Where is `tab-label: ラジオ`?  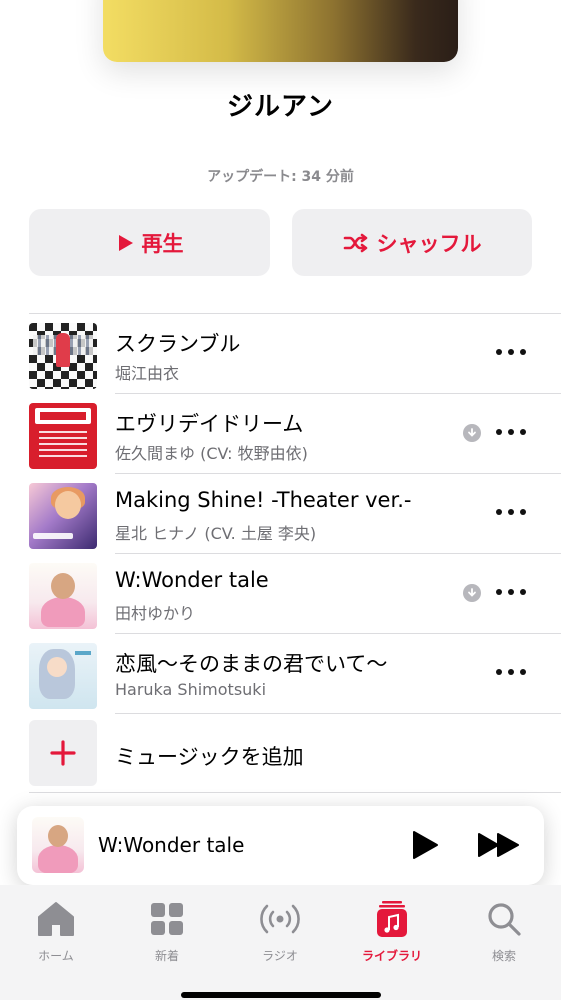
tab-label: ラジオ is located at coordinates (280, 956).